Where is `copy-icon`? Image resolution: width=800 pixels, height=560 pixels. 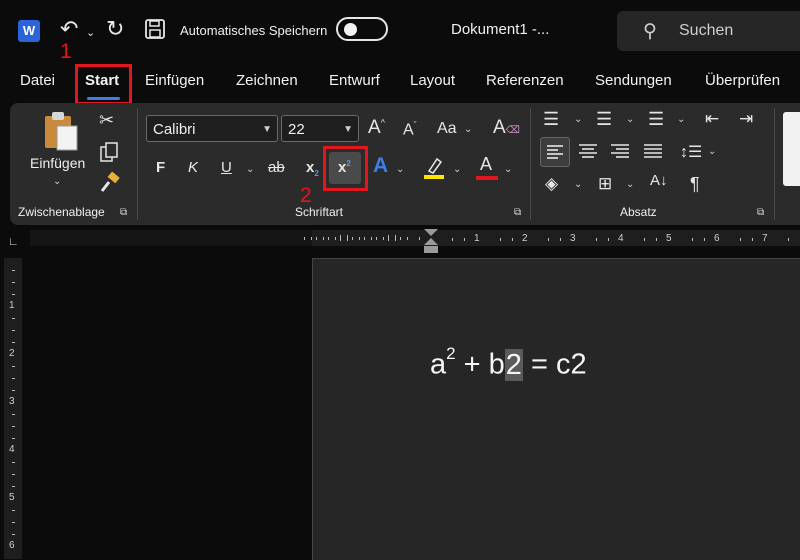
copy-icon is located at coordinates (109, 155).